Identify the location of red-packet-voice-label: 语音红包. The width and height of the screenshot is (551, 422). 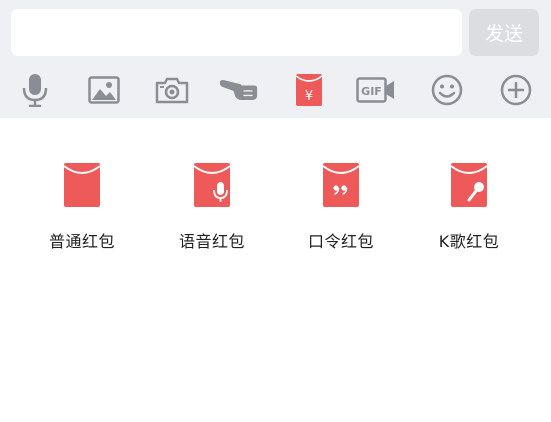
(211, 241).